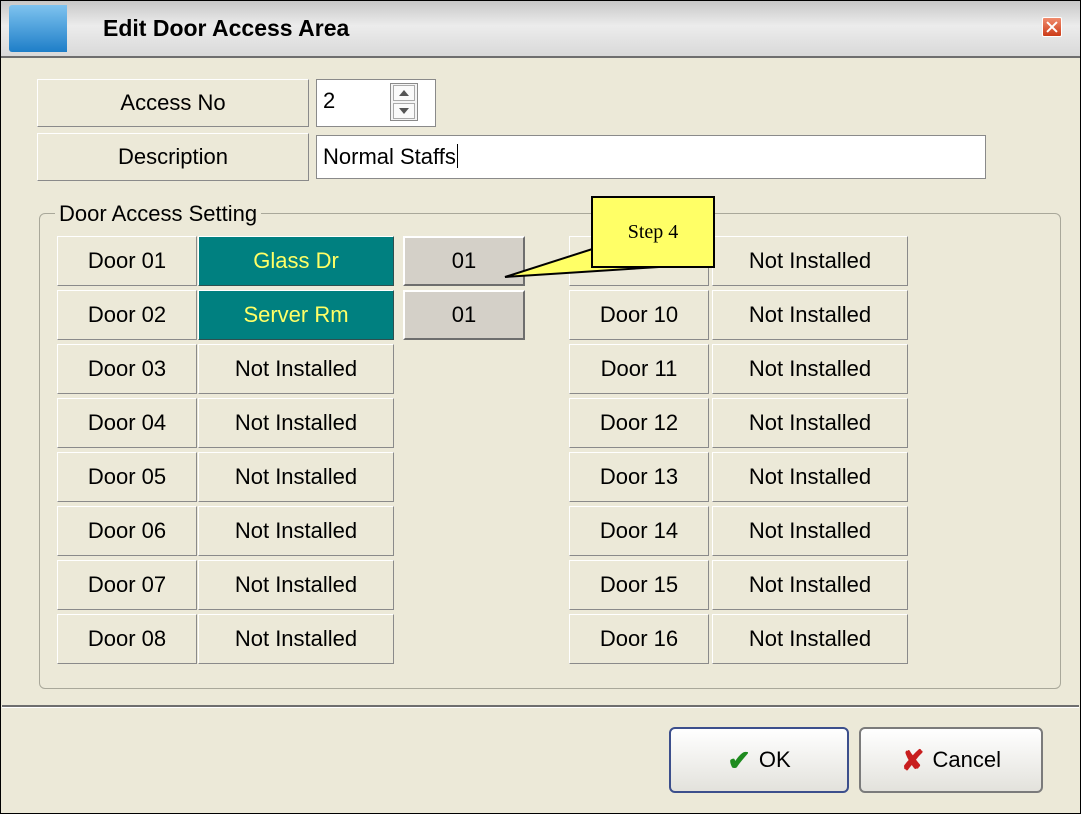 This screenshot has height=817, width=1083. Describe the element at coordinates (404, 111) in the screenshot. I see `spin-down-icon` at that location.